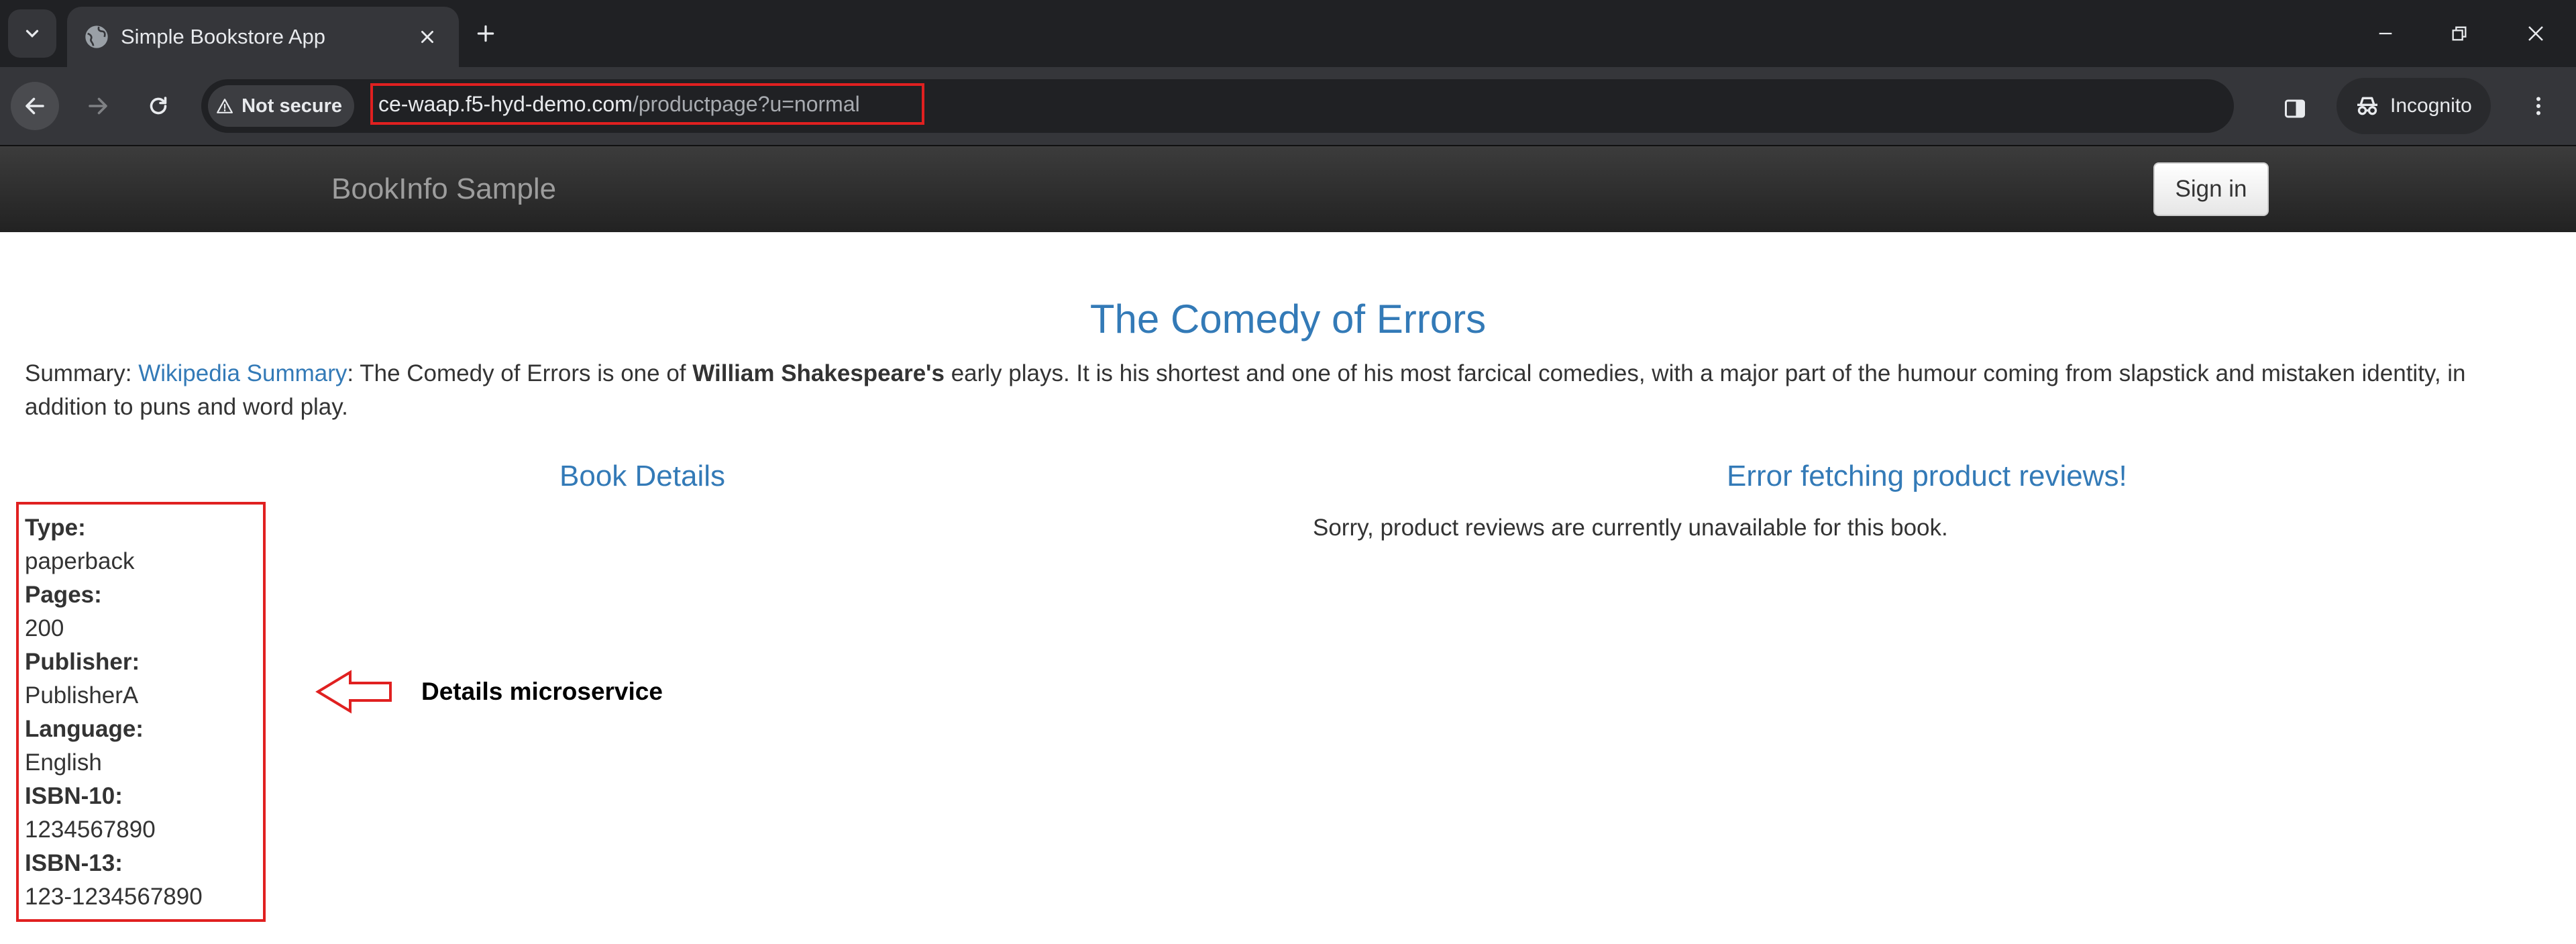 The height and width of the screenshot is (944, 2576). Describe the element at coordinates (80, 561) in the screenshot. I see `detail-value: paperback` at that location.